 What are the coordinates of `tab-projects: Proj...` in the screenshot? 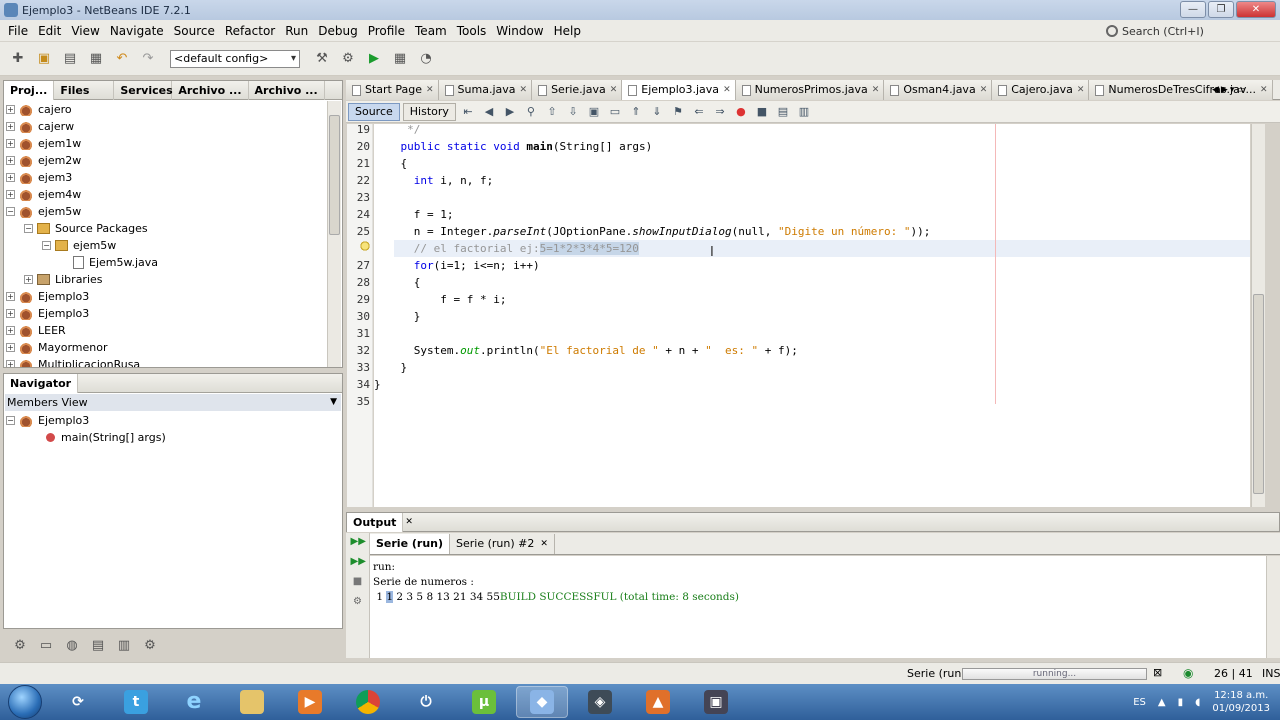 It's located at (29, 90).